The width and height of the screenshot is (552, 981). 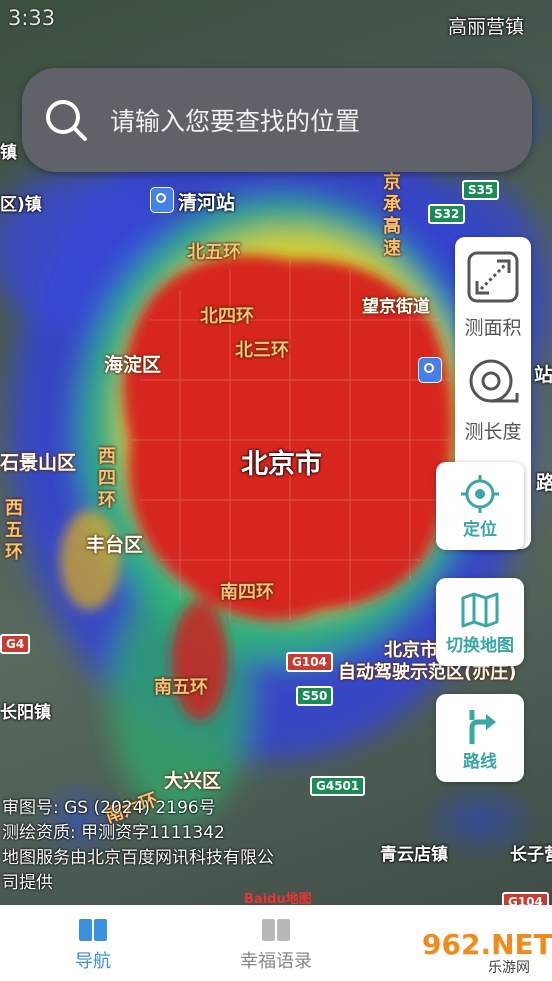 I want to click on map-label-zhen-left: 镇, so click(x=8, y=153).